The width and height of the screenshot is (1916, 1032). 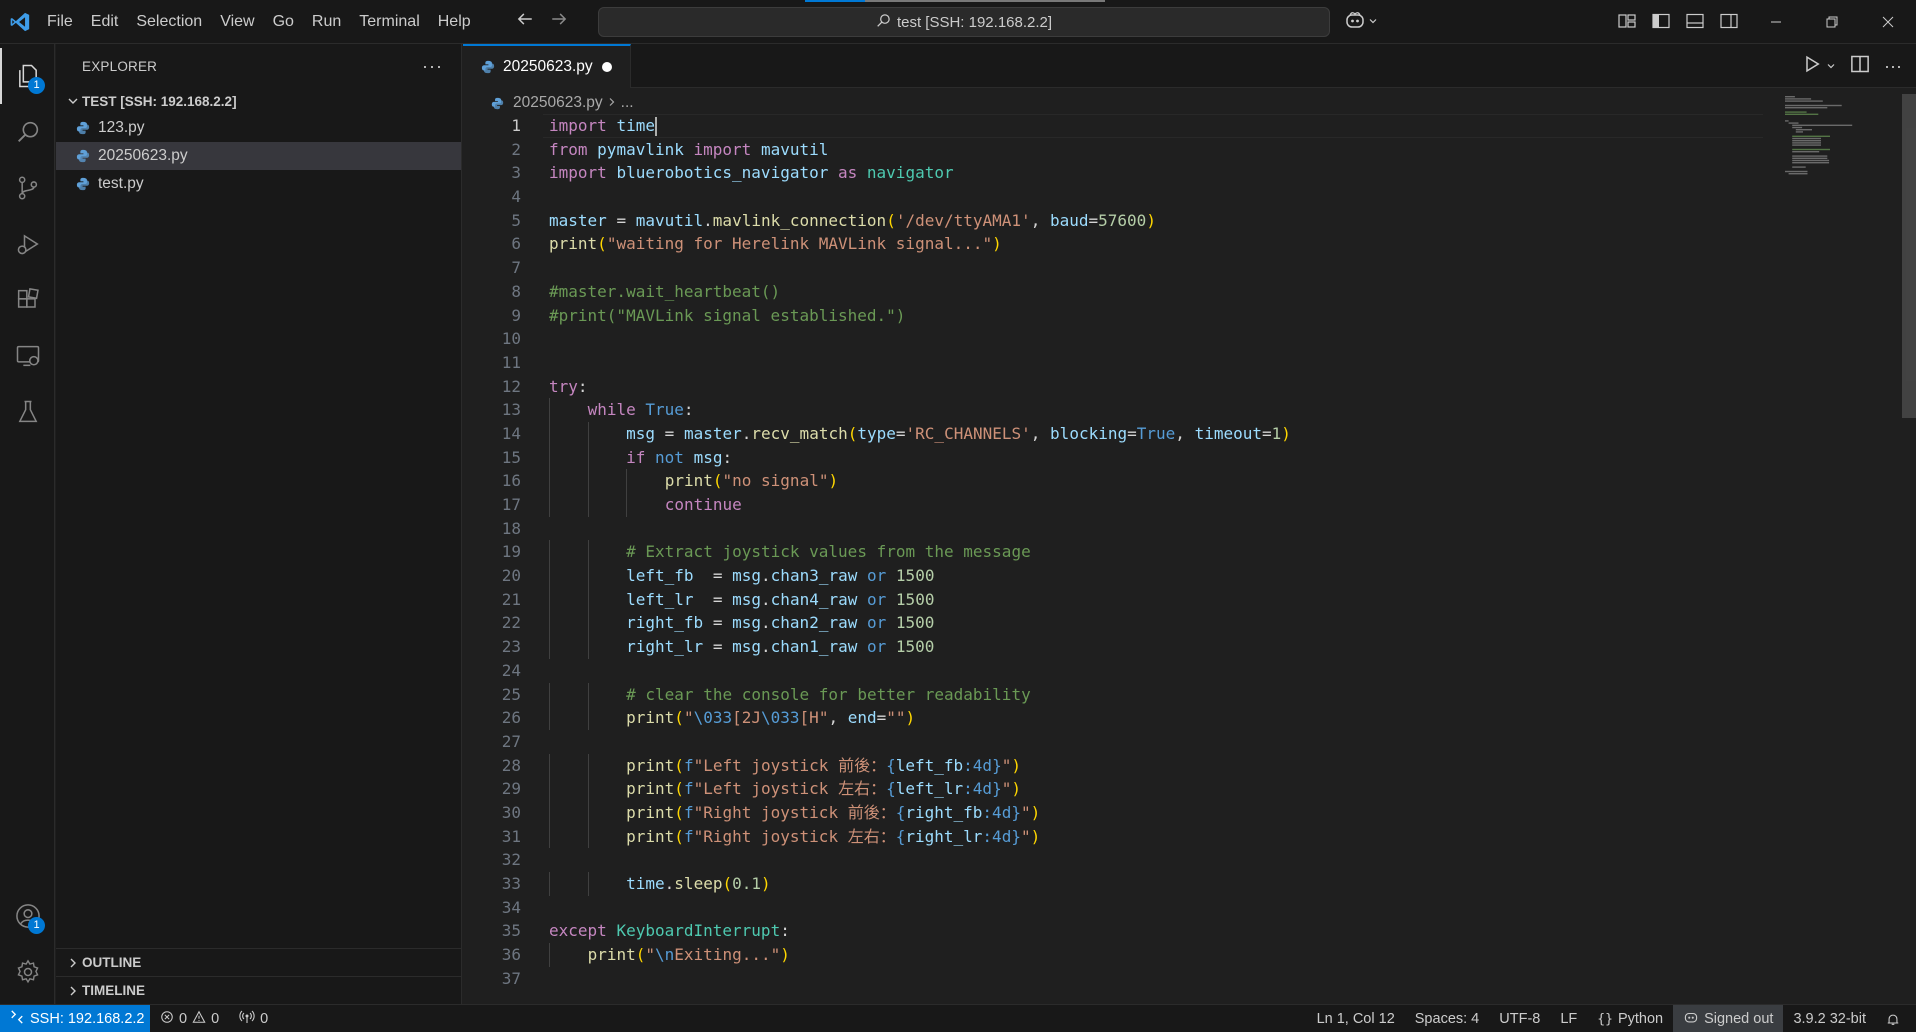 What do you see at coordinates (511, 552) in the screenshot?
I see `line-number: 19` at bounding box center [511, 552].